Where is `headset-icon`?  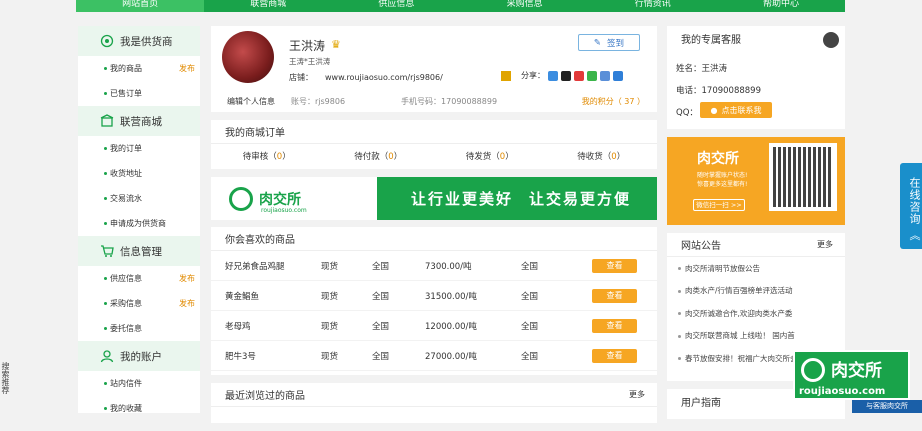
headset-icon is located at coordinates (831, 40).